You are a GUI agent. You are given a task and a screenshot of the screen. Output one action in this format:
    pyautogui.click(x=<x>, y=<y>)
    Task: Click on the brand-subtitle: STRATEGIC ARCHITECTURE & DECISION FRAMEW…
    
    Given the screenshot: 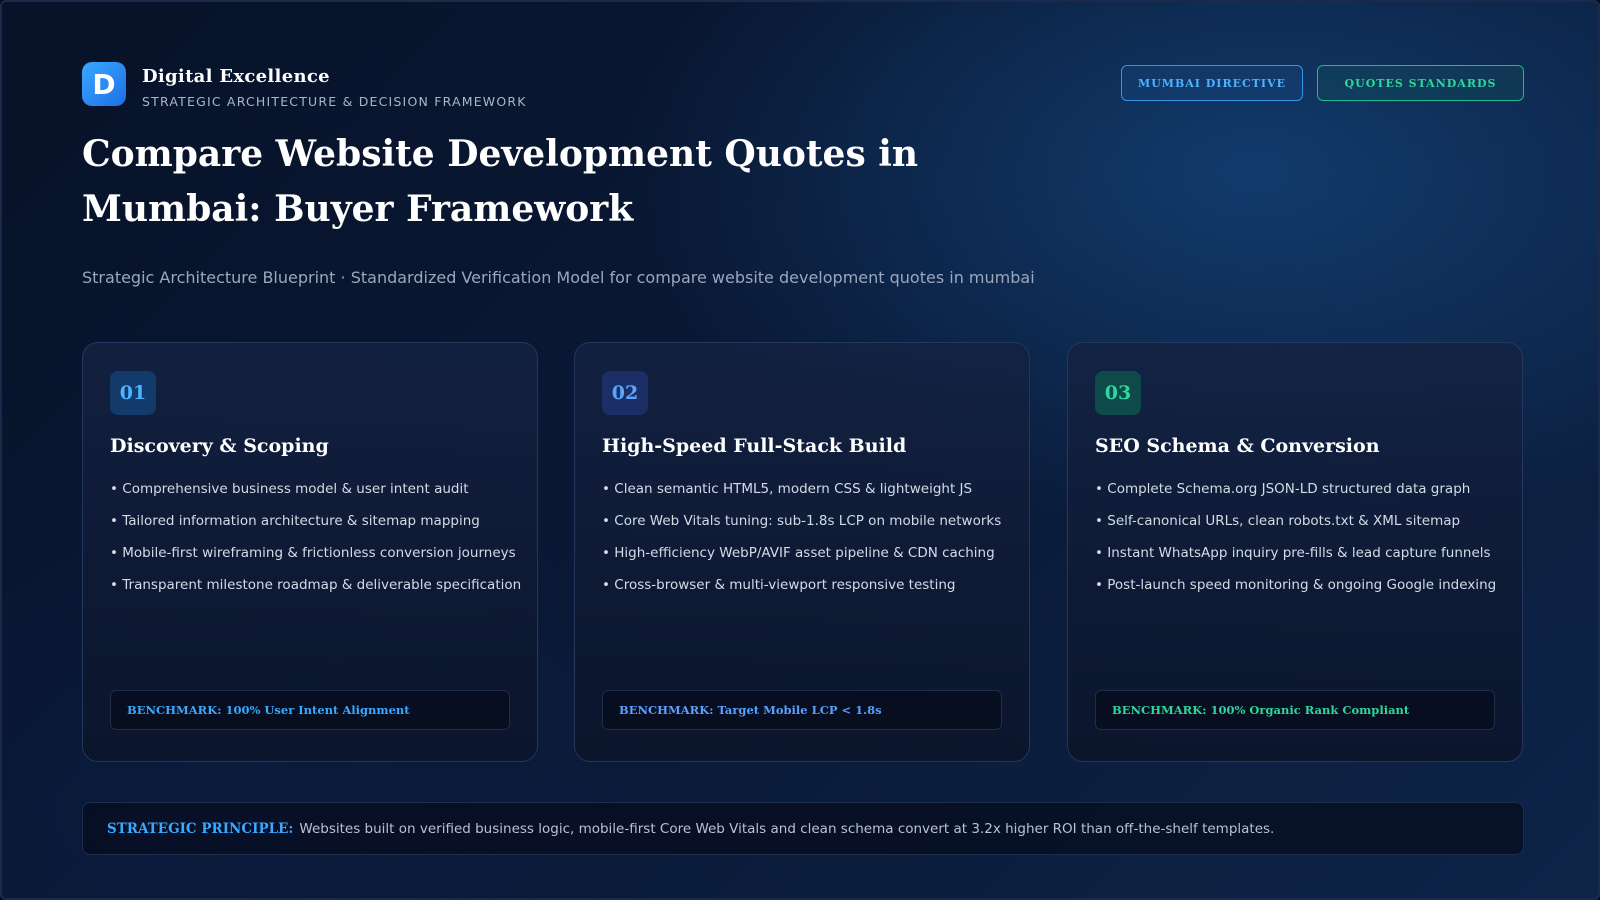 What is the action you would take?
    pyautogui.click(x=334, y=101)
    